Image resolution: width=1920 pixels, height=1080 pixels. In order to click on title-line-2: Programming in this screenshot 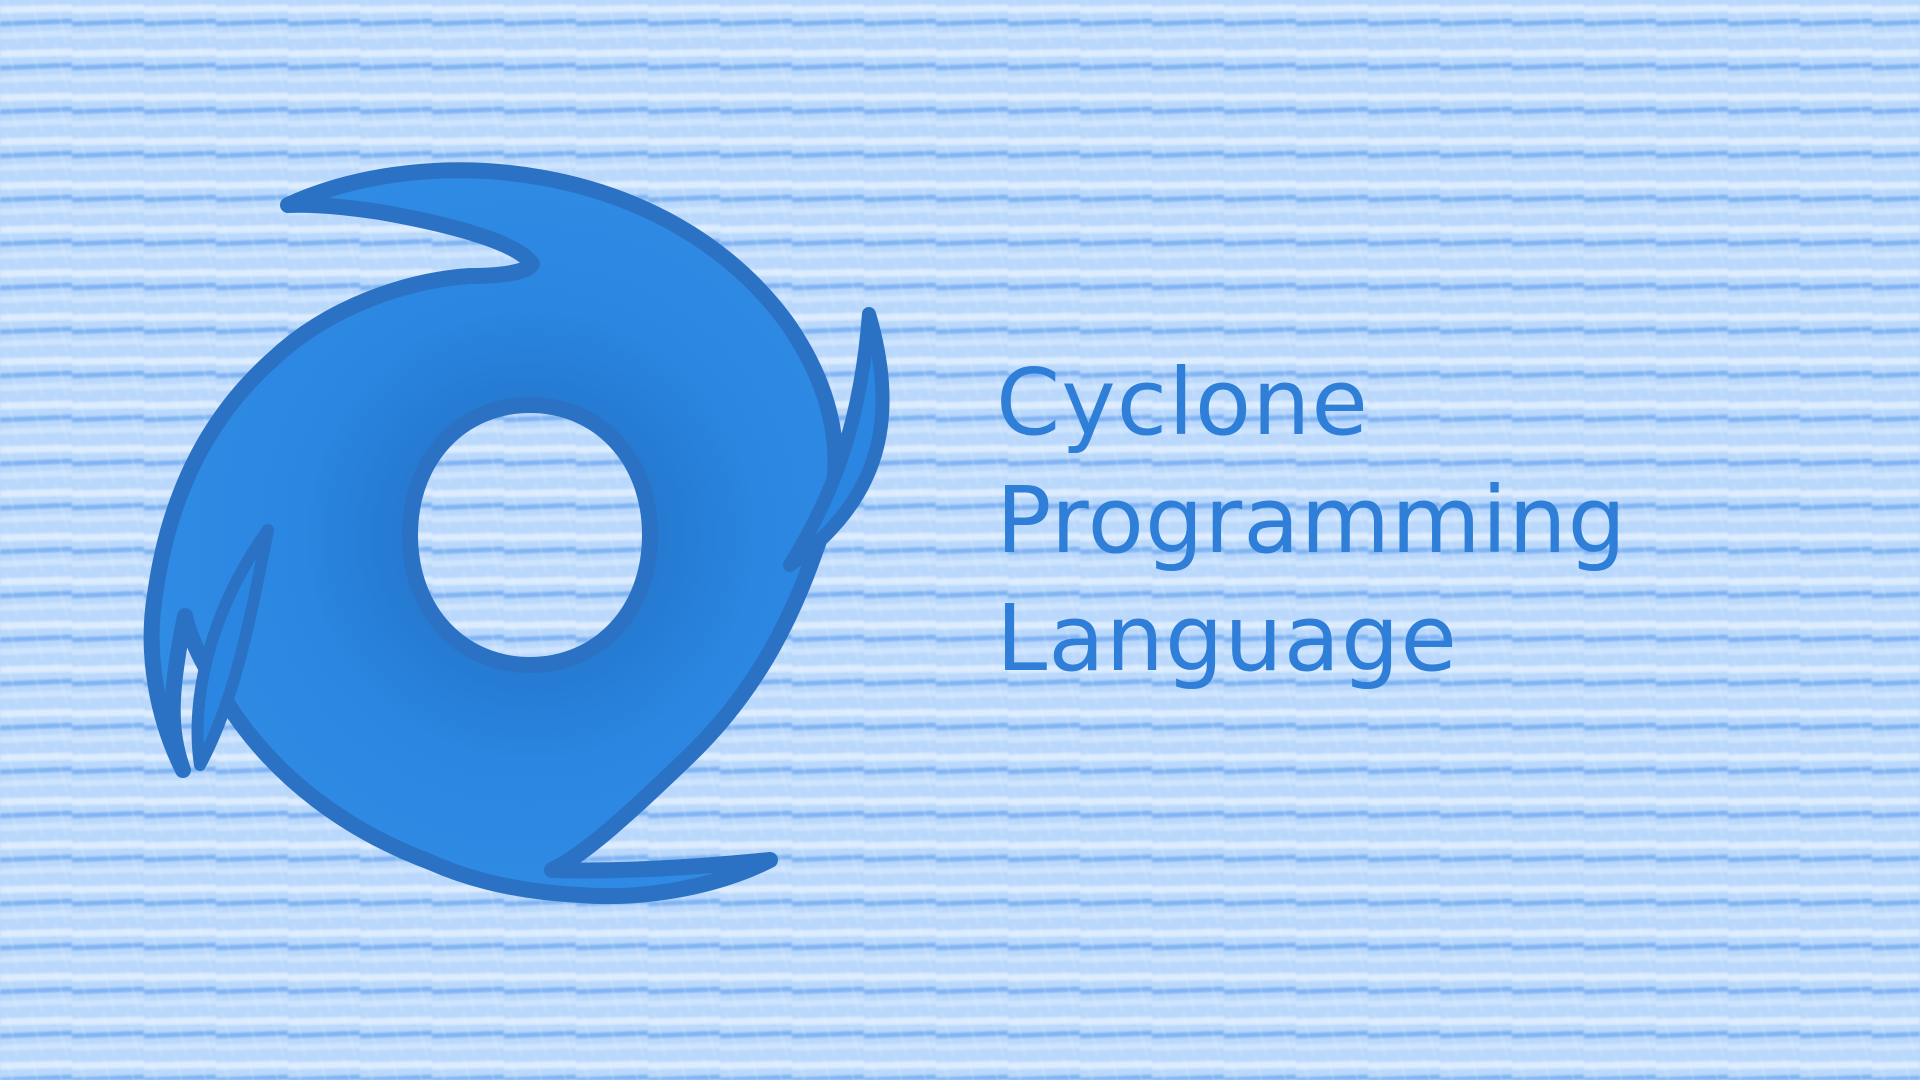, I will do `click(1312, 520)`.